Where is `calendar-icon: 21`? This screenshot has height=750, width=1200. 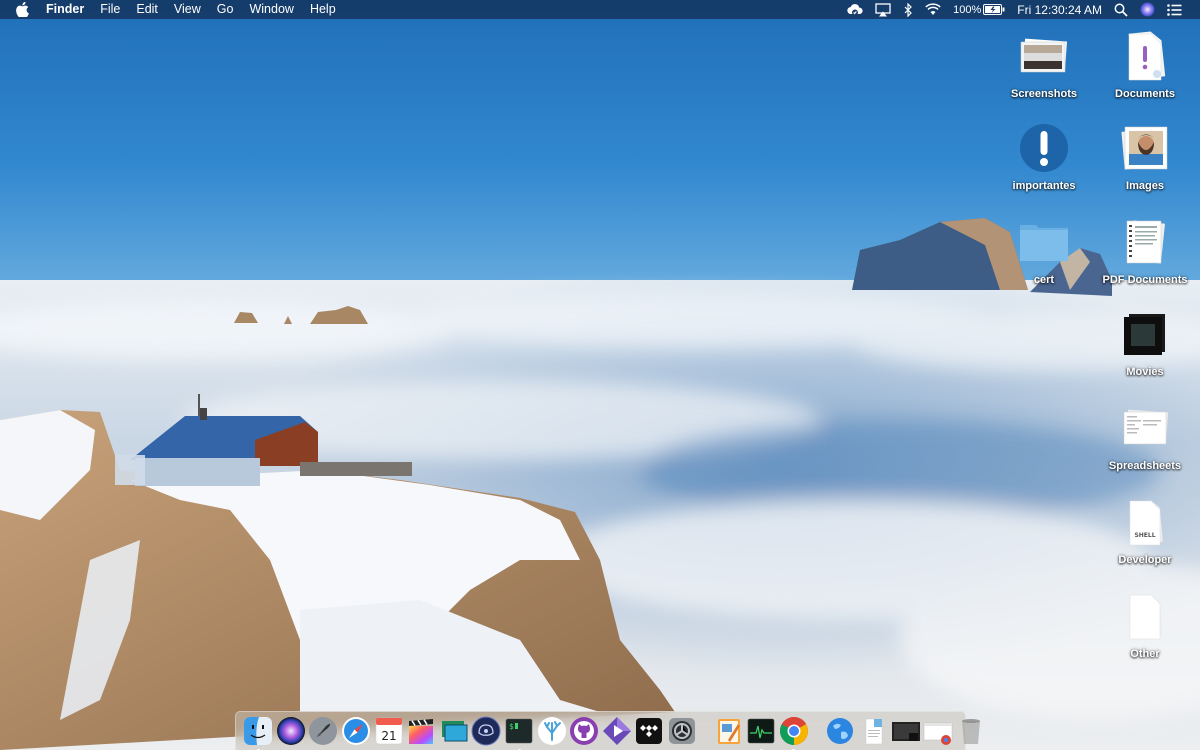
calendar-icon: 21 is located at coordinates (388, 731).